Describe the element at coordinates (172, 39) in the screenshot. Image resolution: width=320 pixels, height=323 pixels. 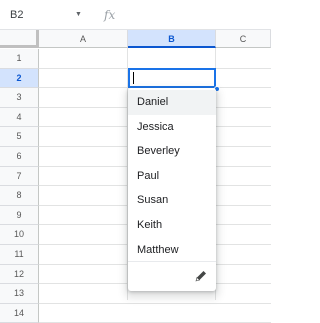
I see `column-header-b: B` at that location.